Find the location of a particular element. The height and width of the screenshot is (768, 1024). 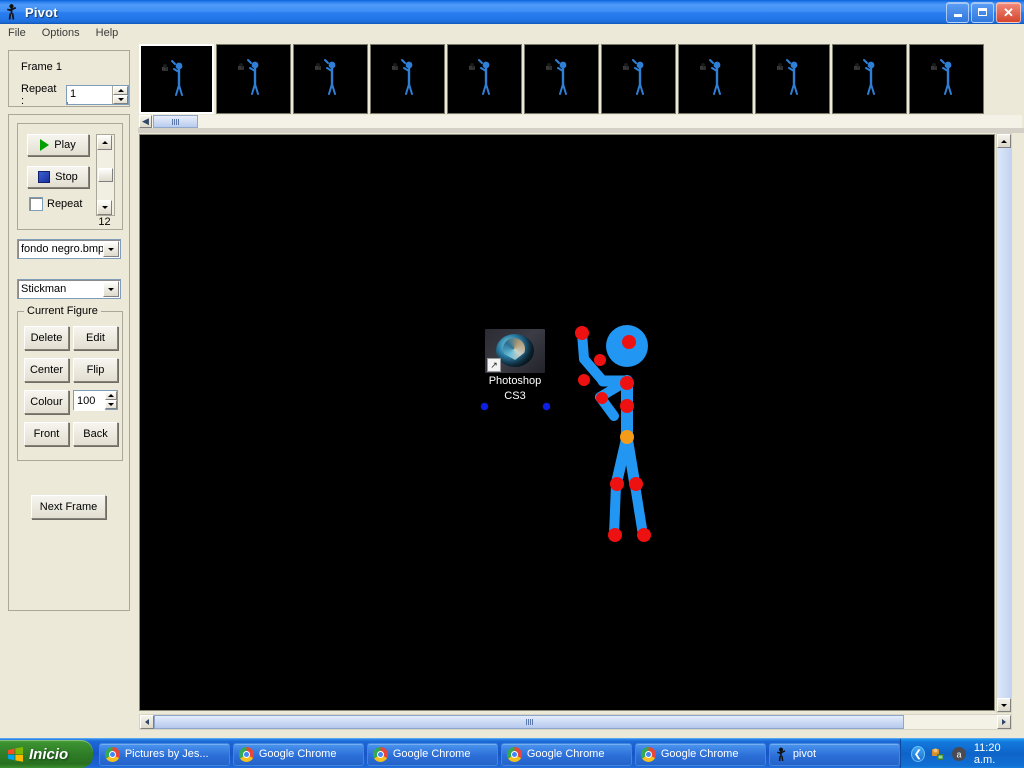

canvas-scroll-down-button is located at coordinates (1004, 705).